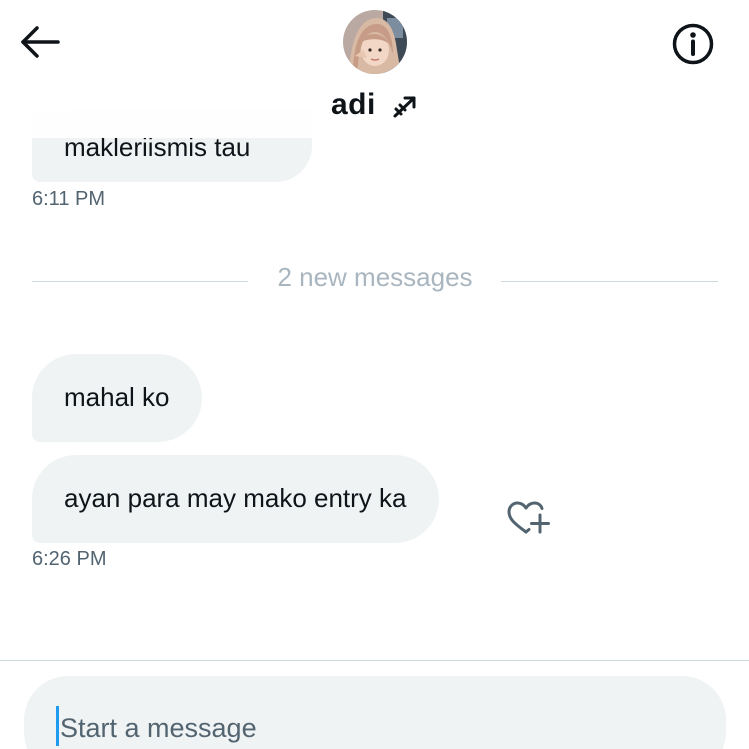 The width and height of the screenshot is (749, 749). I want to click on back-arrow-icon, so click(40, 42).